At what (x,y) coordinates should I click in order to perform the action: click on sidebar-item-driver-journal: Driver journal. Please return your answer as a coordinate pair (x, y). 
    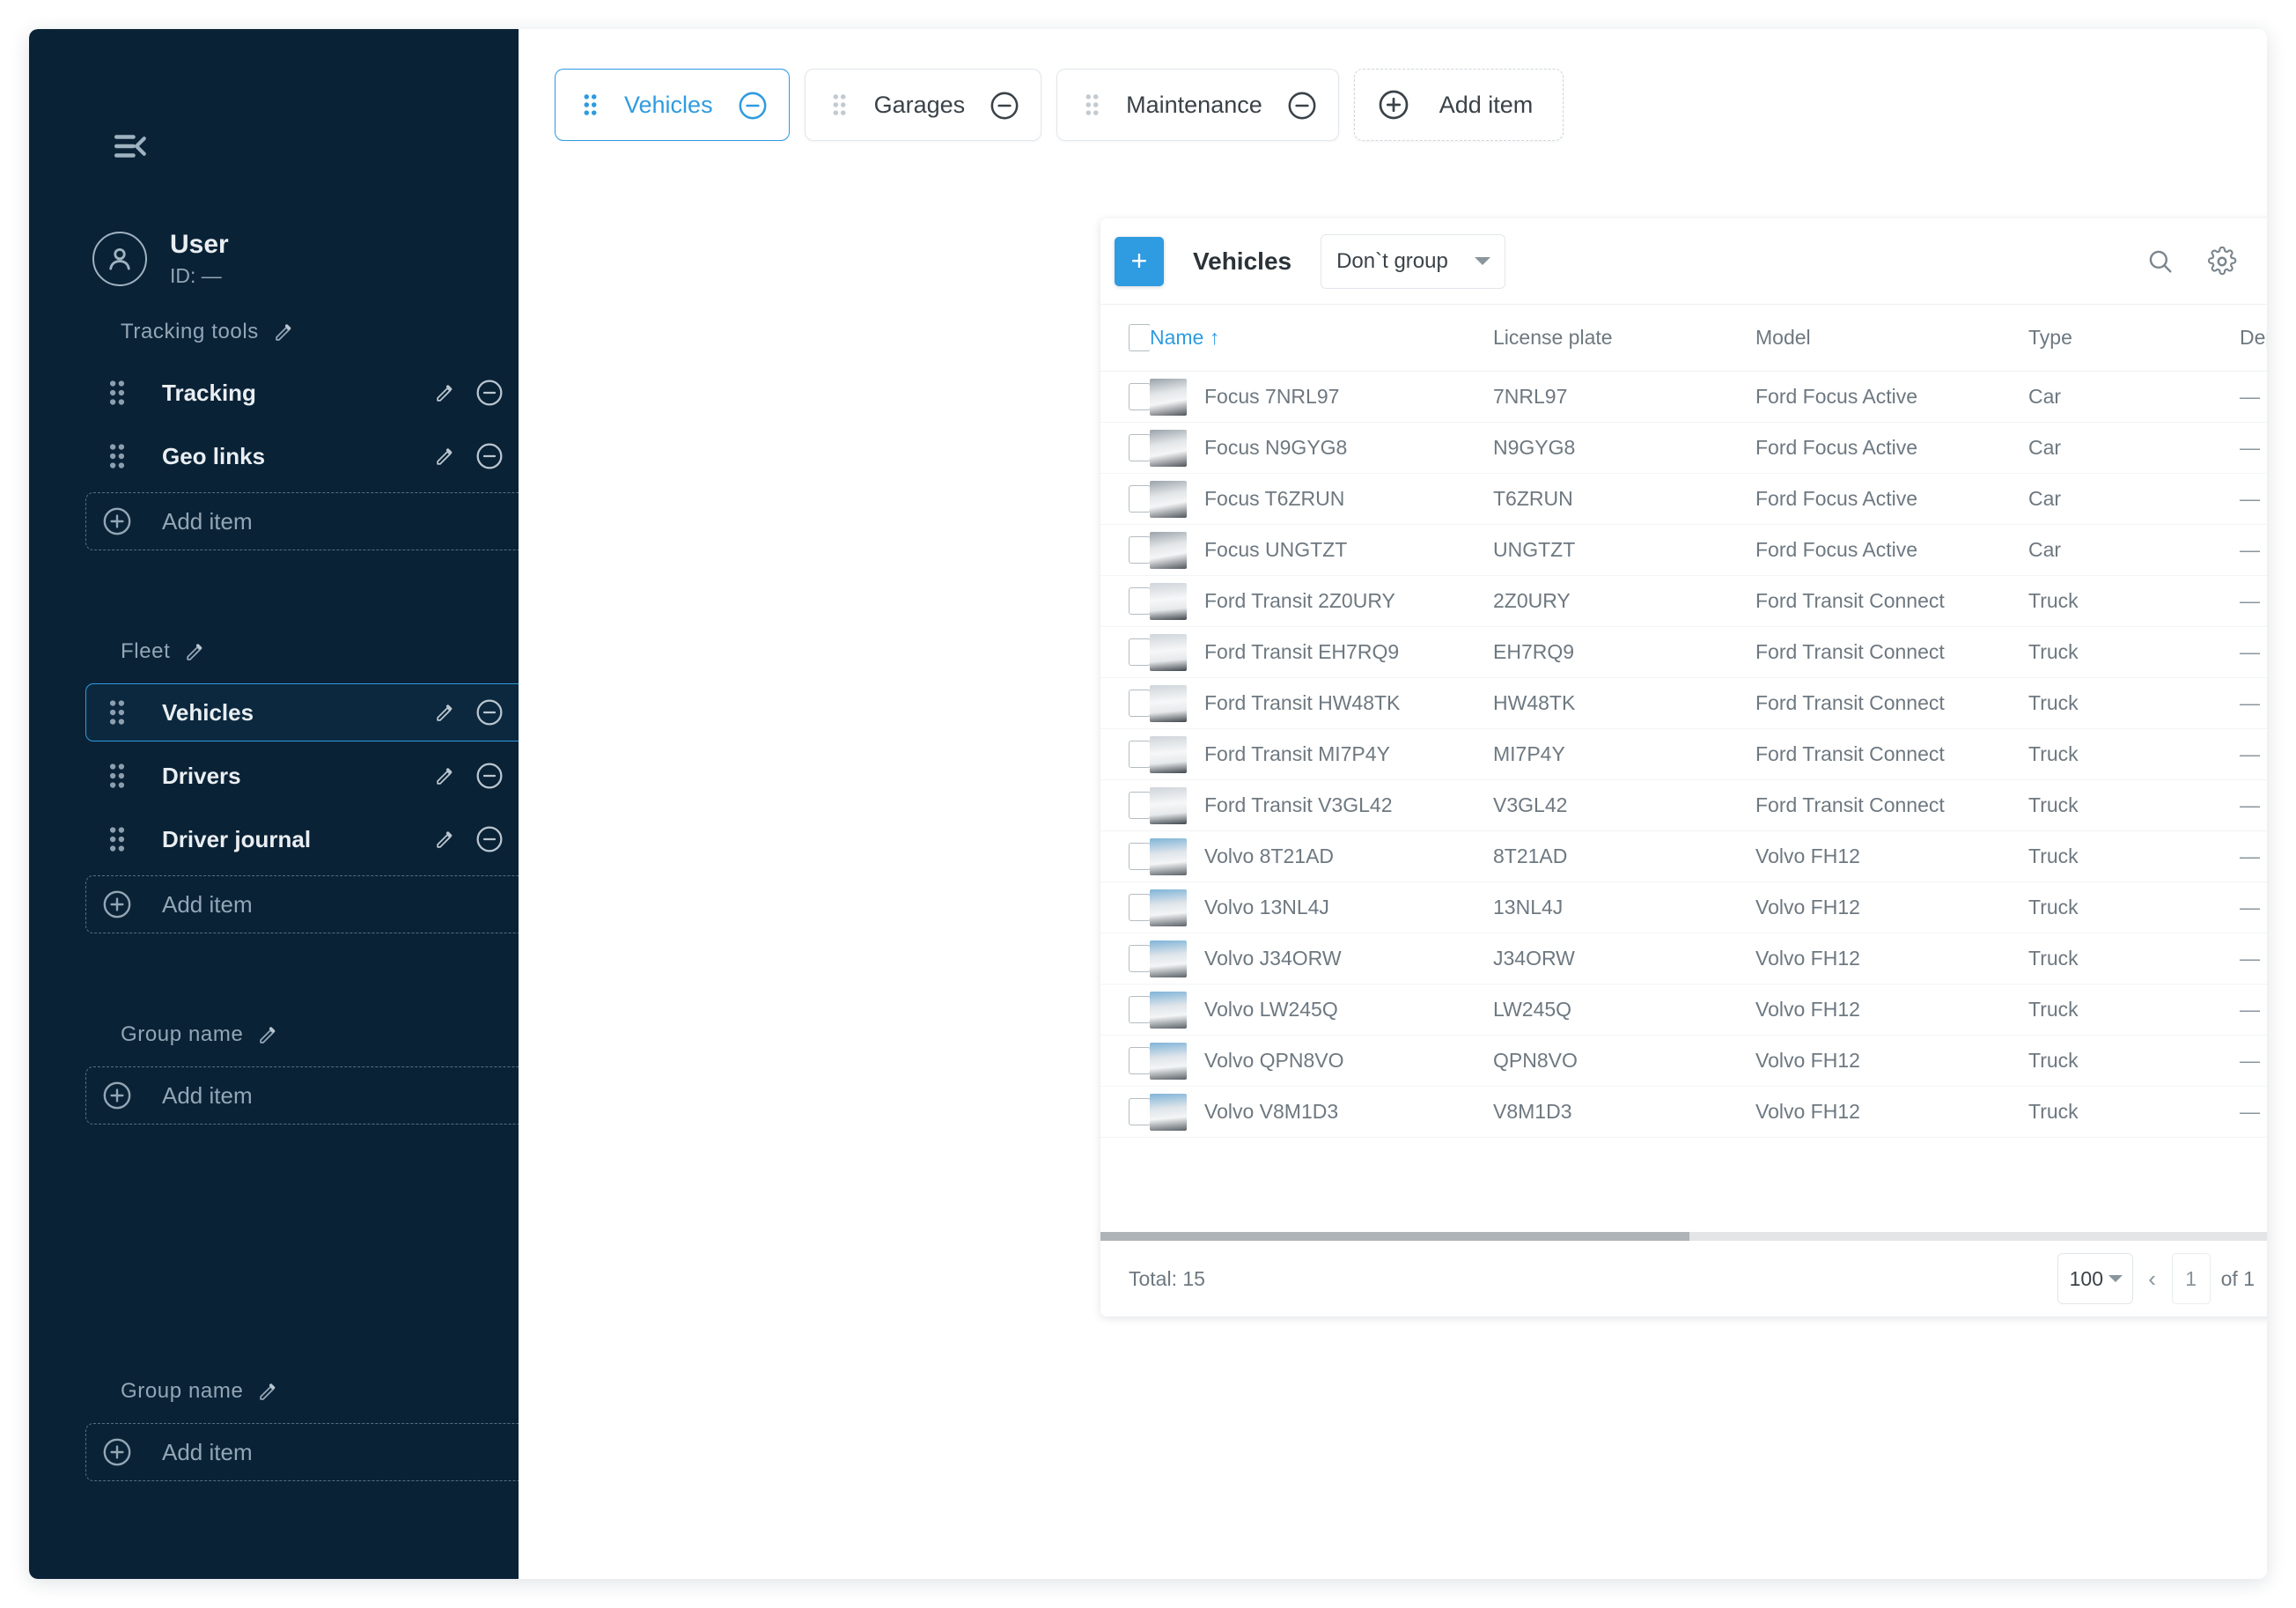
    Looking at the image, I should click on (302, 839).